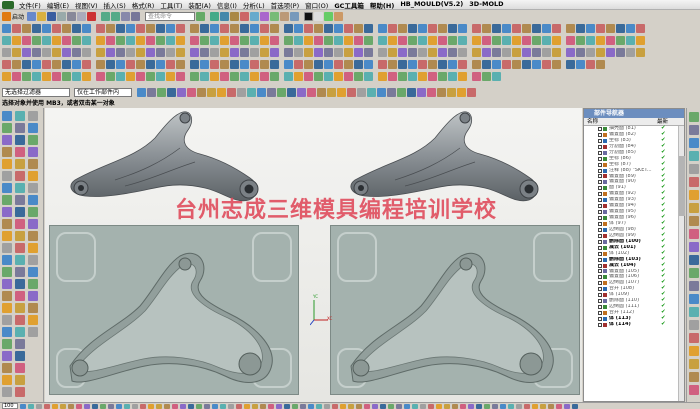 Image resolution: width=700 pixels, height=409 pixels. I want to click on shell-icon, so click(285, 16).